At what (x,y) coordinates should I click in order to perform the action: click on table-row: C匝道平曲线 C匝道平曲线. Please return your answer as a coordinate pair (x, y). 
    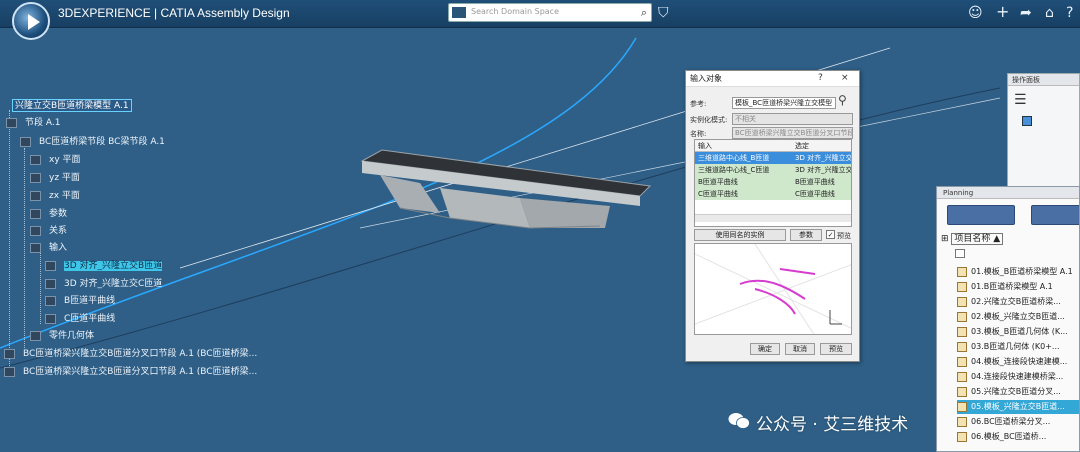
    Looking at the image, I should click on (773, 194).